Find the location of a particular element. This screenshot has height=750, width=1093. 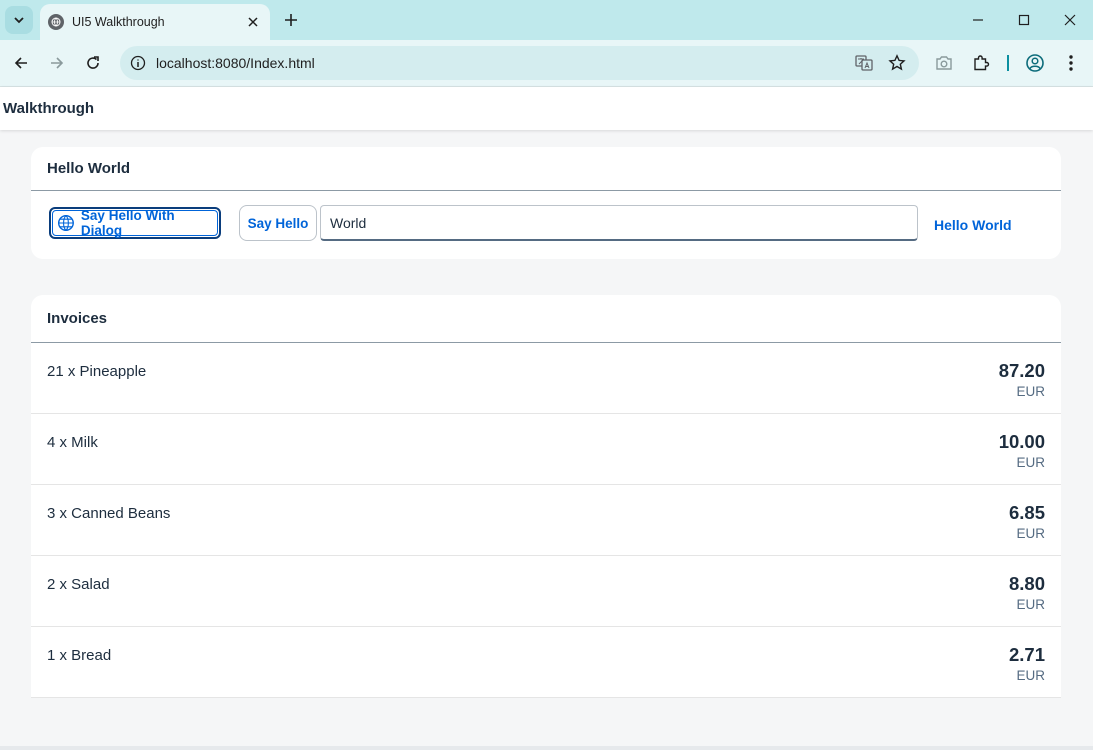

invoice-label: 3 x Canned Beans is located at coordinates (109, 513).